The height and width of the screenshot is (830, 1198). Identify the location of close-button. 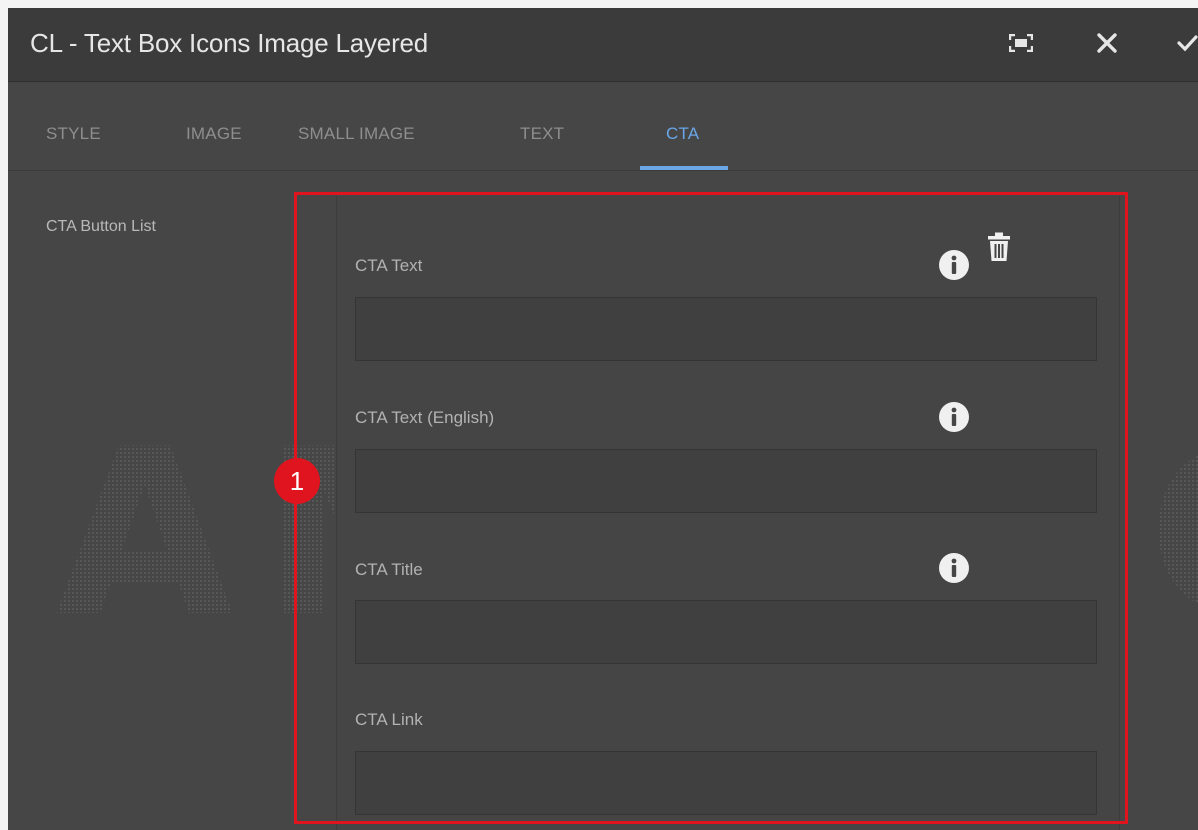
(1107, 43).